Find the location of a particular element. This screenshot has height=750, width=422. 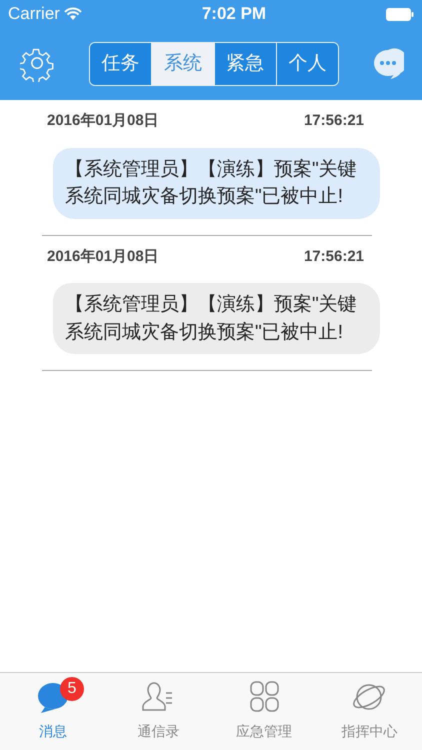

segment-tab: 紧急 is located at coordinates (245, 64).